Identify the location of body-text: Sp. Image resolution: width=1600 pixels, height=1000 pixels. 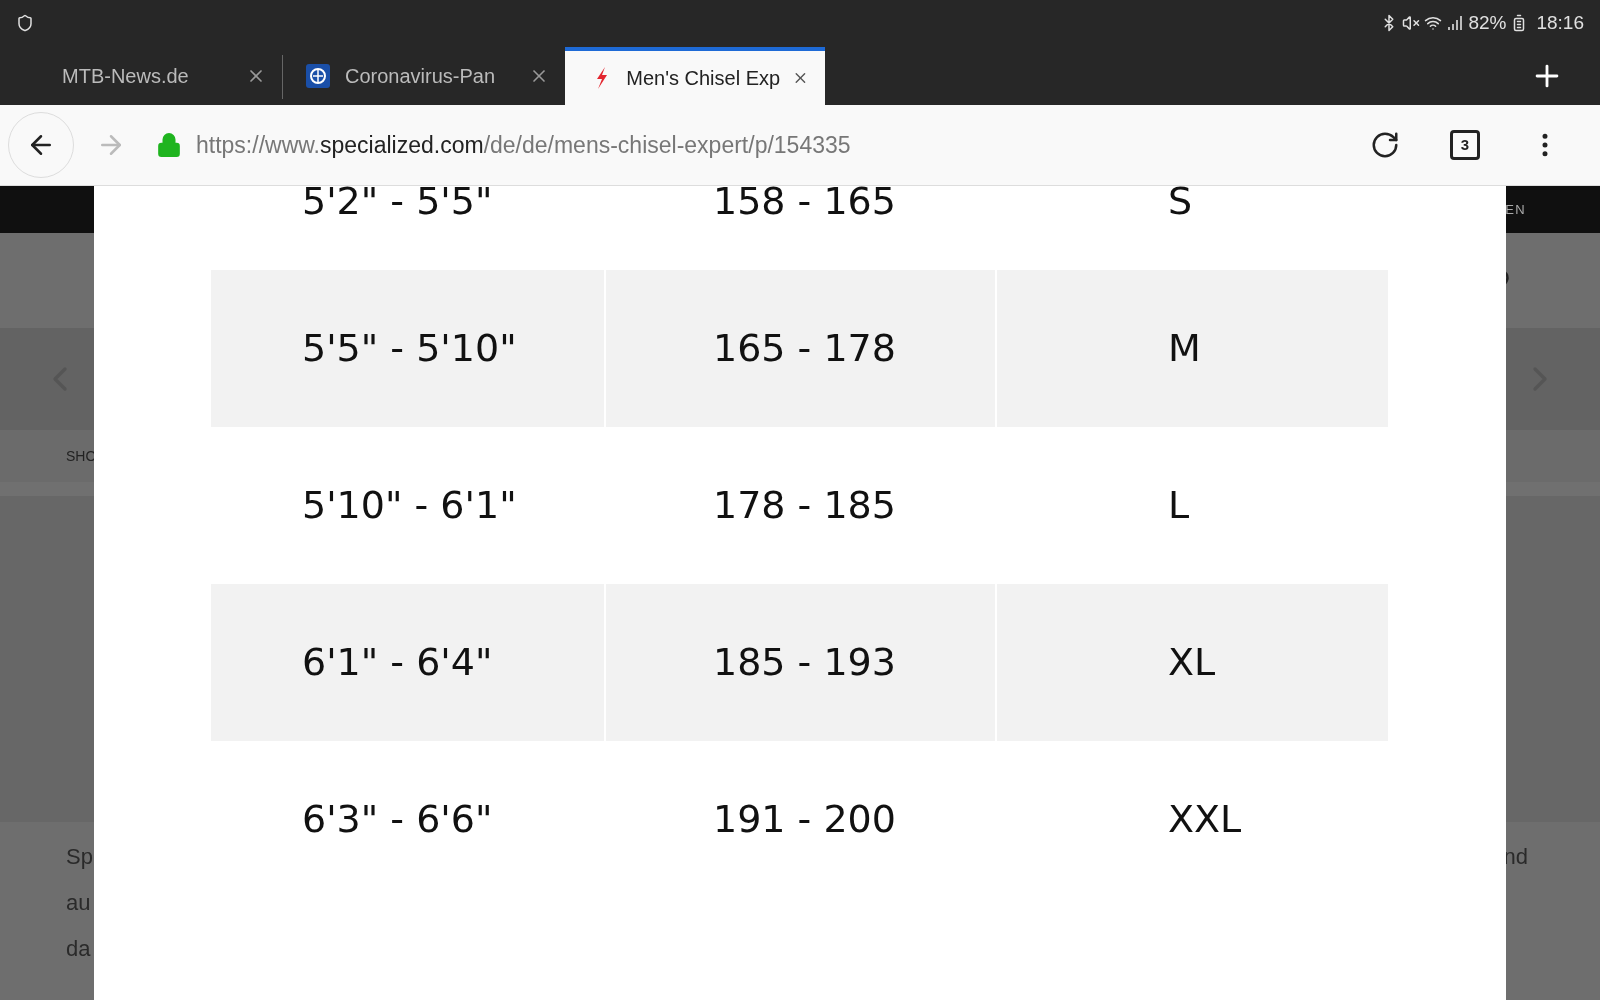
(79, 857).